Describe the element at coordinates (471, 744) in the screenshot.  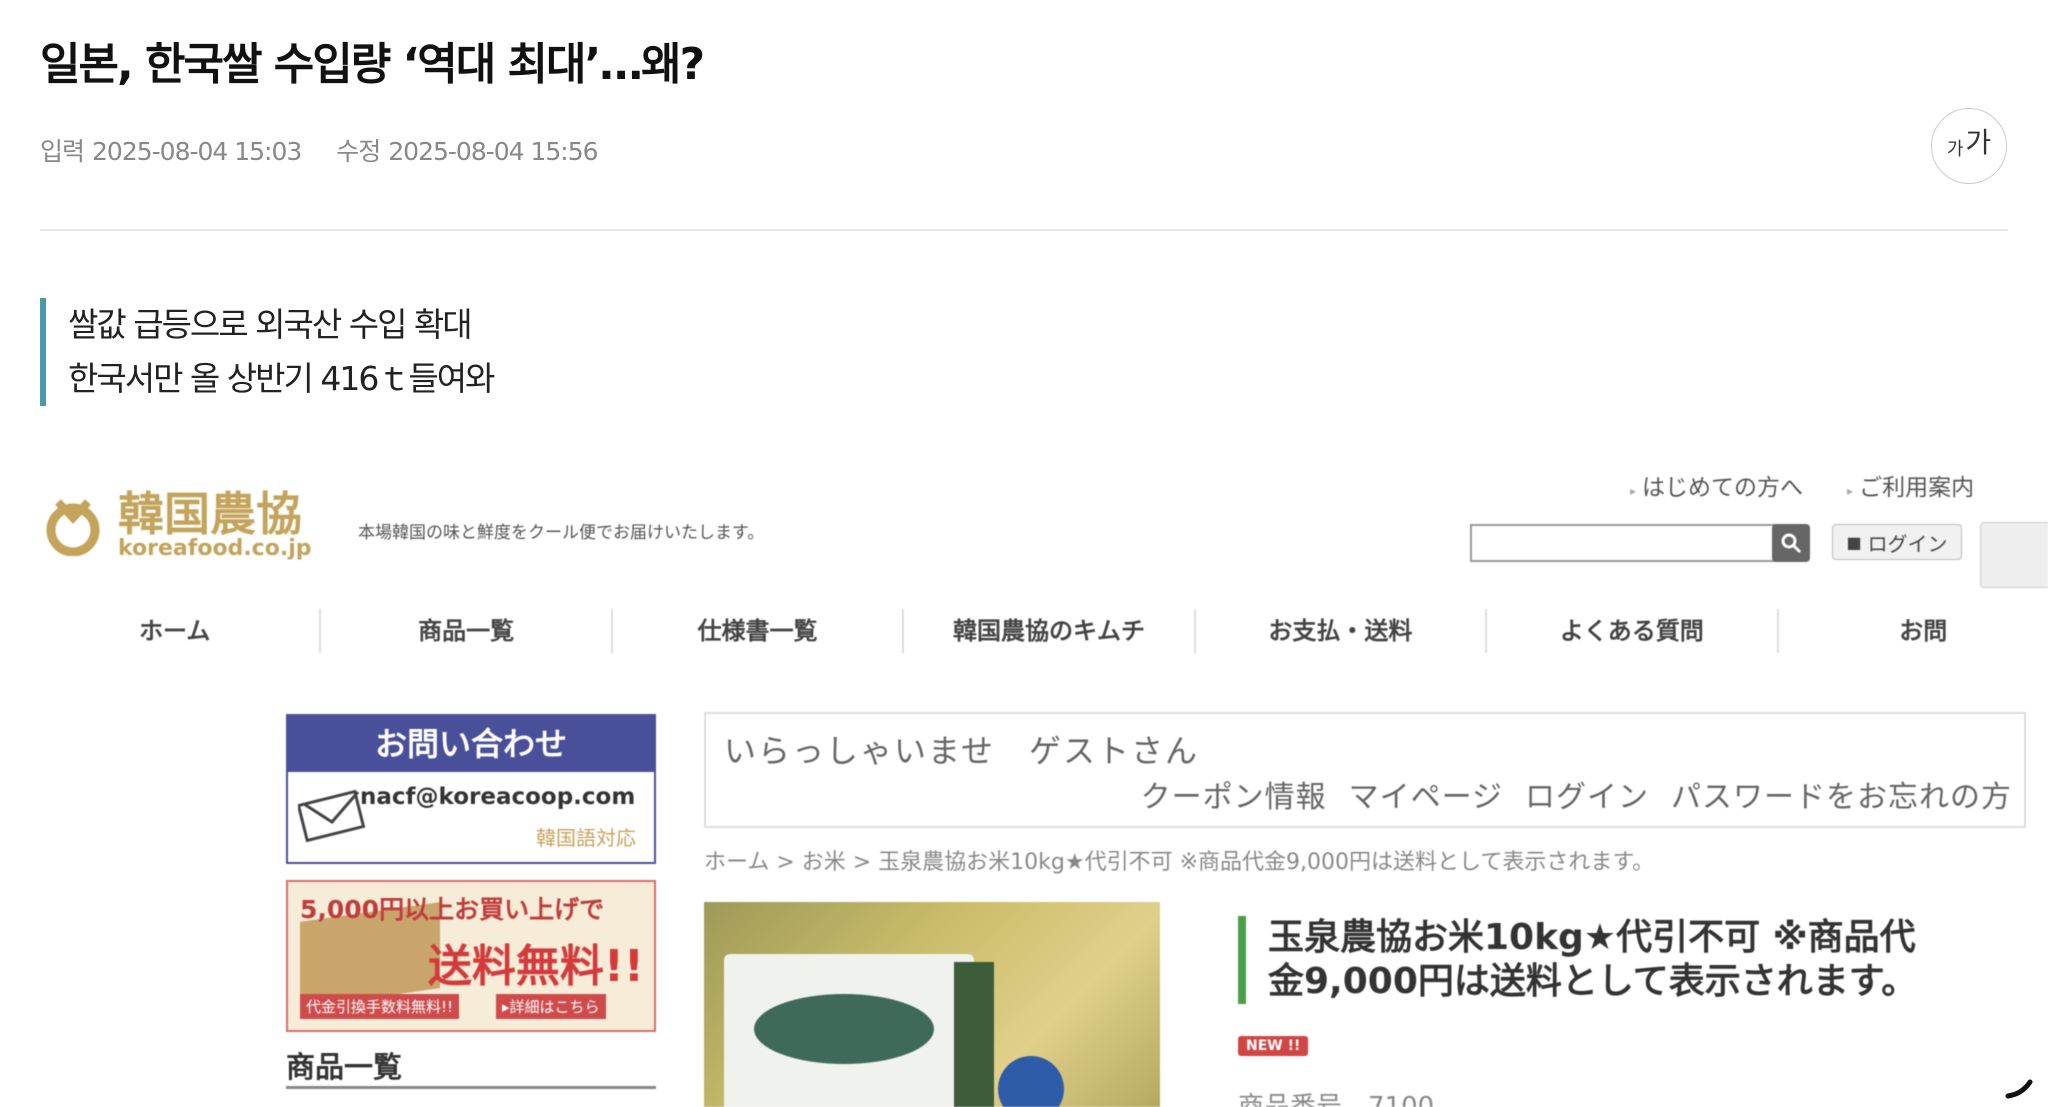
I see `contact-heading: お問い合わせ` at that location.